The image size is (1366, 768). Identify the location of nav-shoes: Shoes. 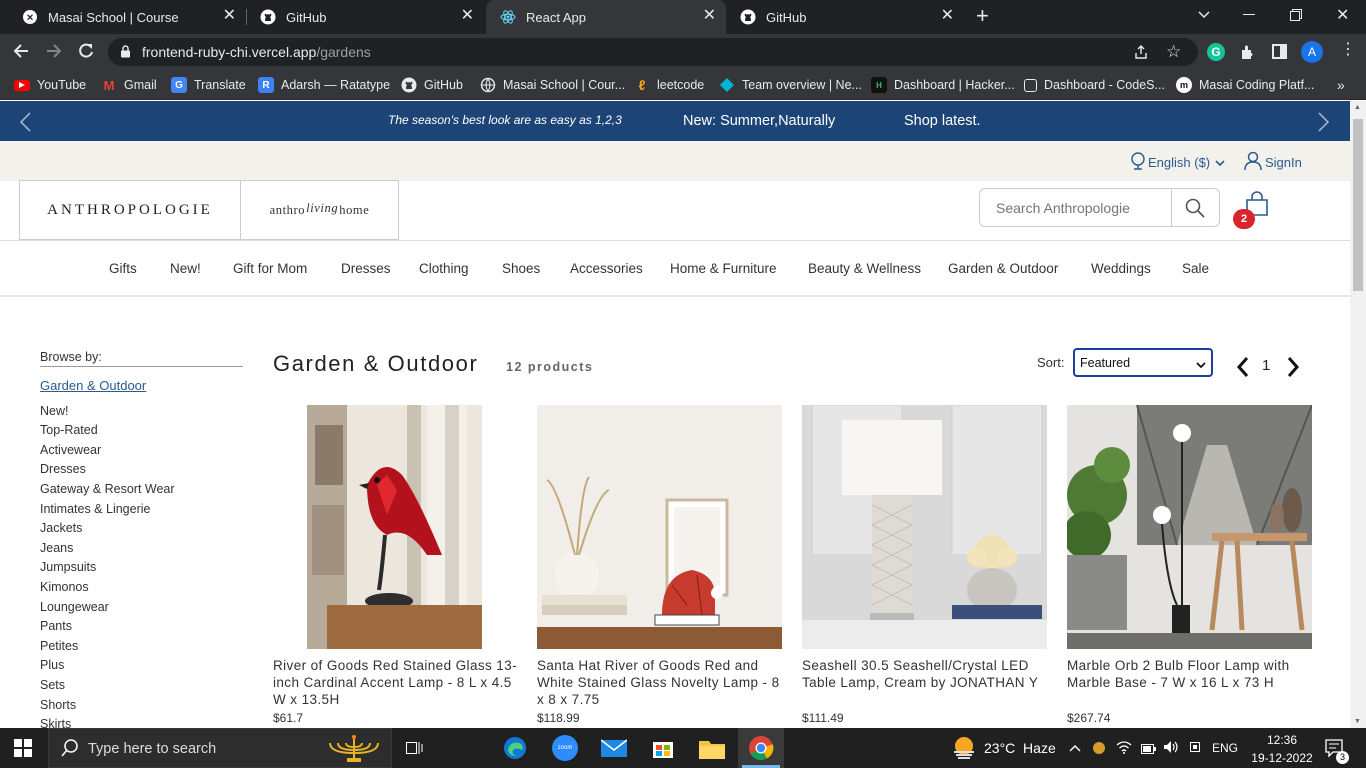
(521, 268).